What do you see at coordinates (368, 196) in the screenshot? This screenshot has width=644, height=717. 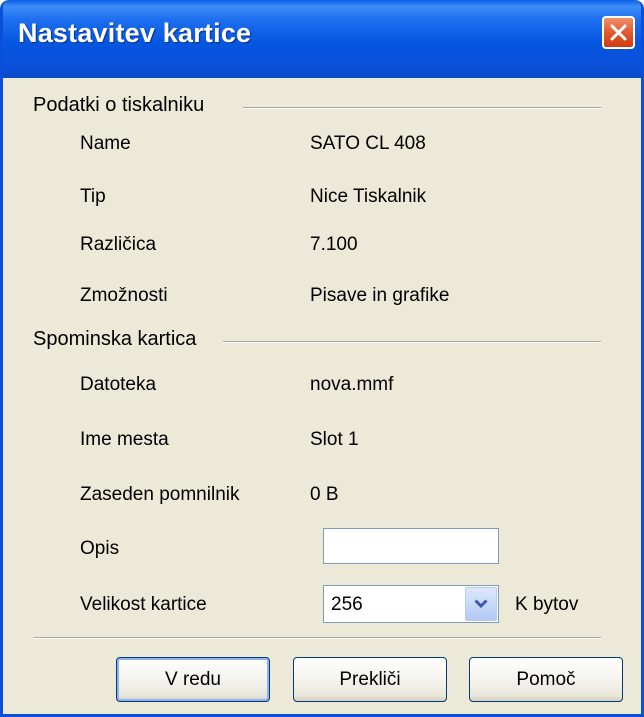 I see `printer-type-value: Nice Tiskalnik` at bounding box center [368, 196].